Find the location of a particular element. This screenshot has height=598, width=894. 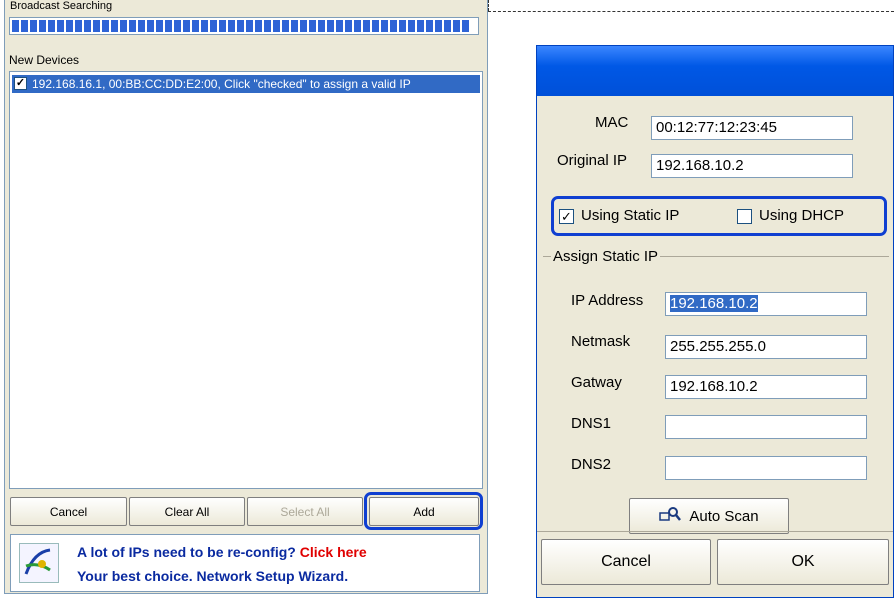

mac-label: MAC is located at coordinates (612, 122).